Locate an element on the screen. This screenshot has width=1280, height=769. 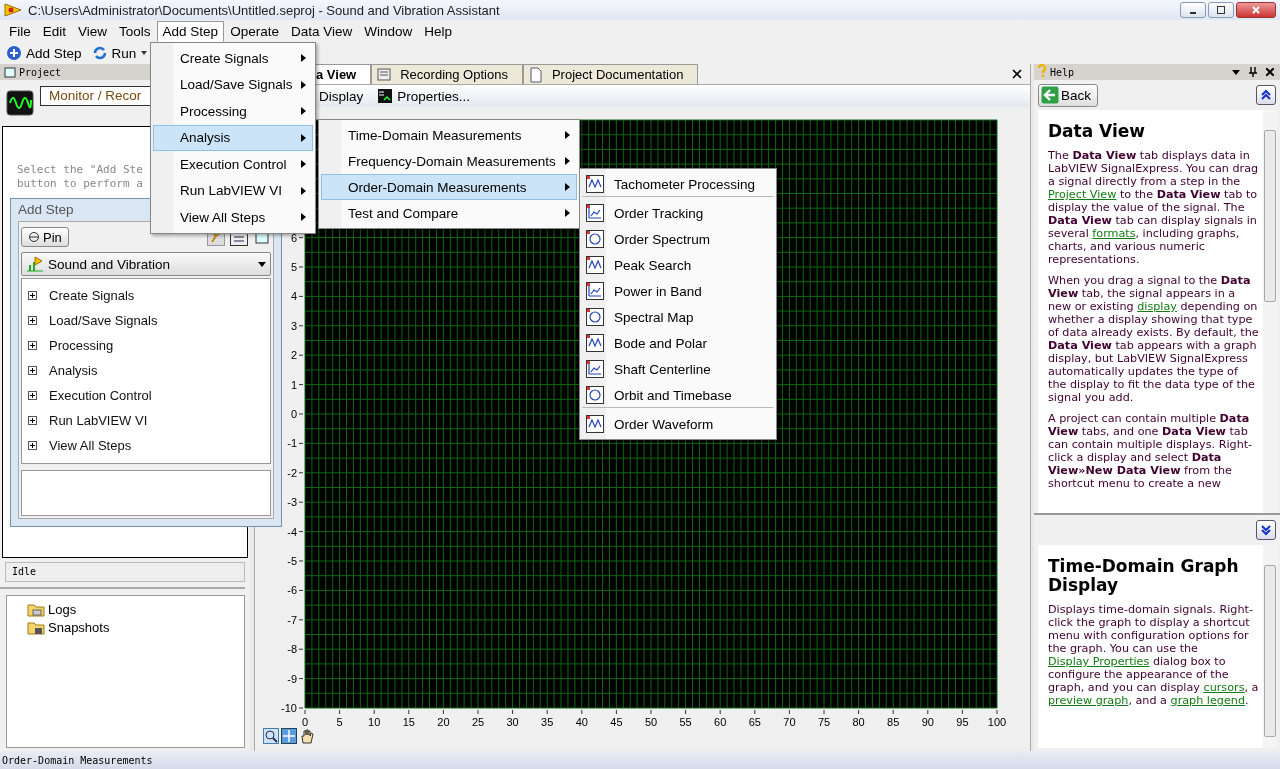
double-chevron-up-icon is located at coordinates (1266, 95).